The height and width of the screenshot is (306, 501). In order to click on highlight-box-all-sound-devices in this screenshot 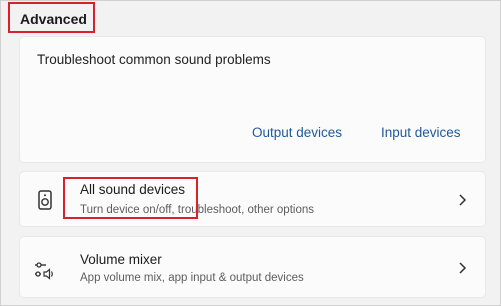, I will do `click(130, 198)`.